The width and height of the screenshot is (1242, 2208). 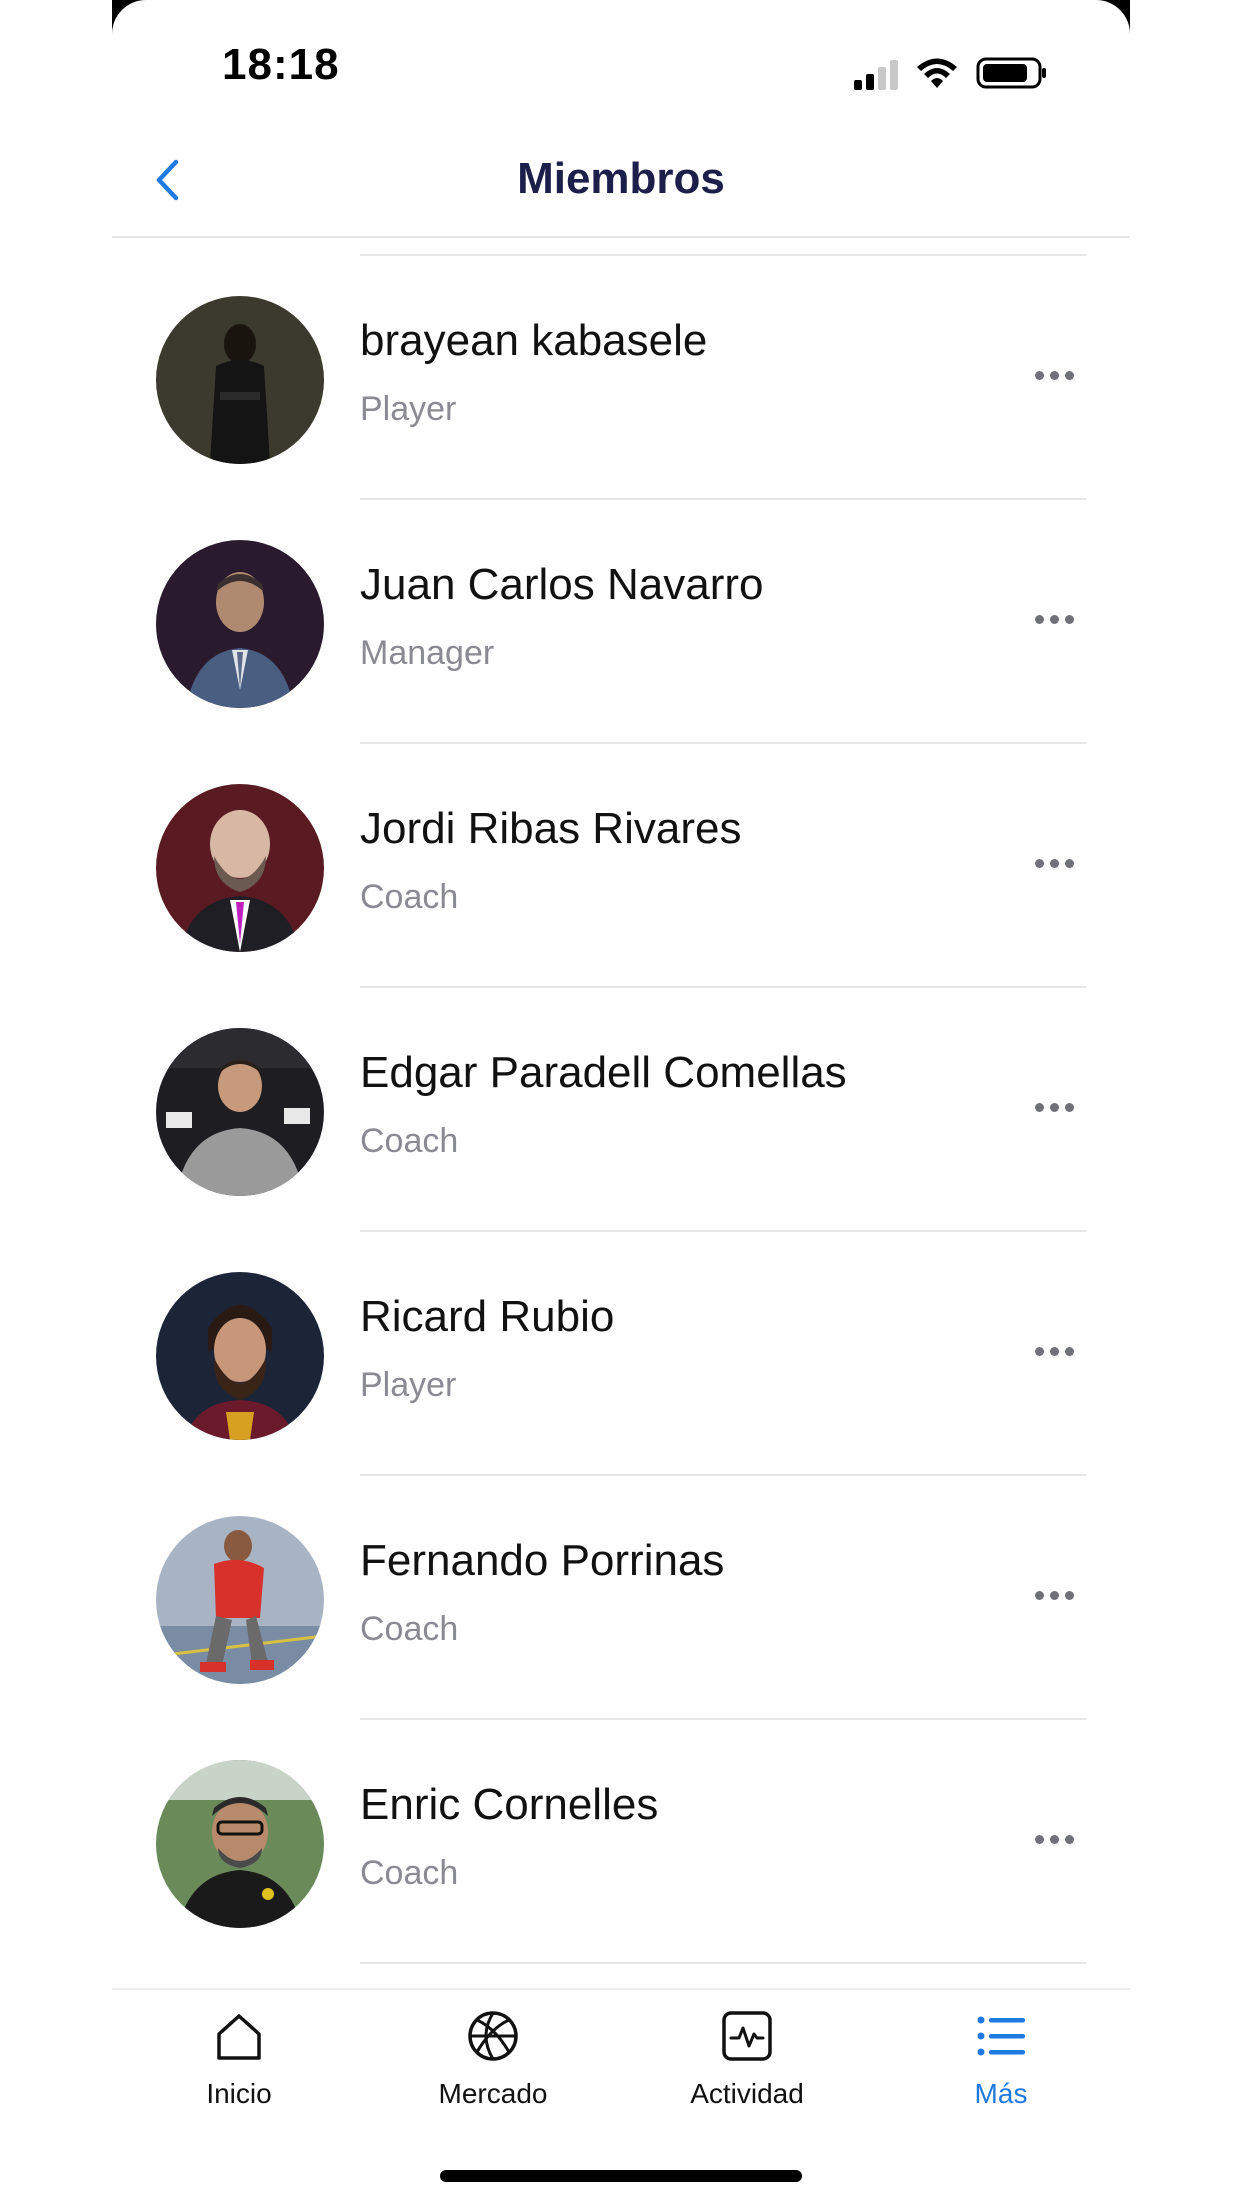 I want to click on page-title: Miembros, so click(x=621, y=178).